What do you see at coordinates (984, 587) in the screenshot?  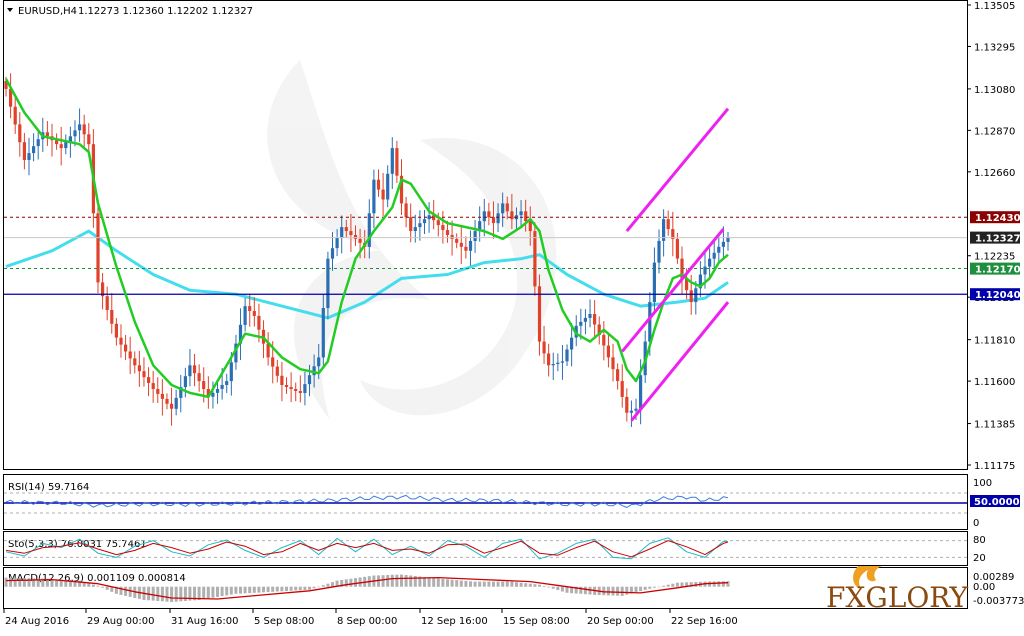 I see `macd-tick-zero: 0.00` at bounding box center [984, 587].